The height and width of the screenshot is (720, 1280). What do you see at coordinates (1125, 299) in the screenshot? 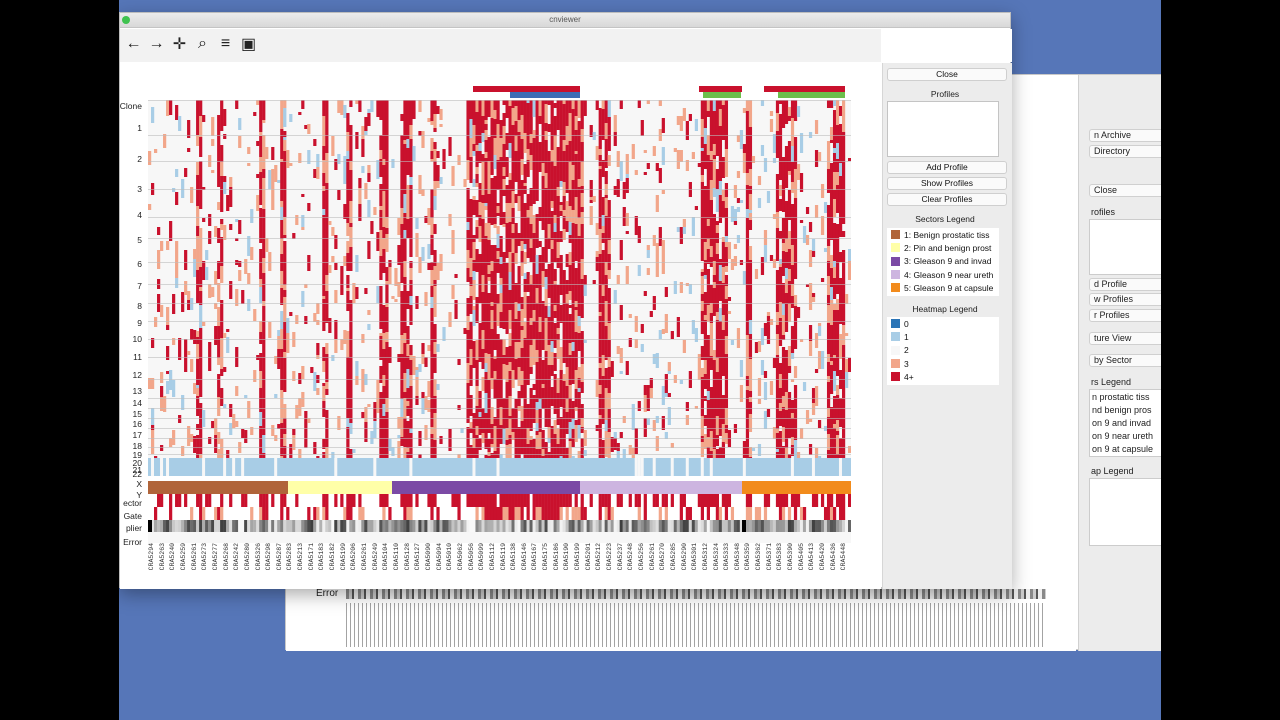
I see `bg-show-profiles-button: w Profiles` at bounding box center [1125, 299].